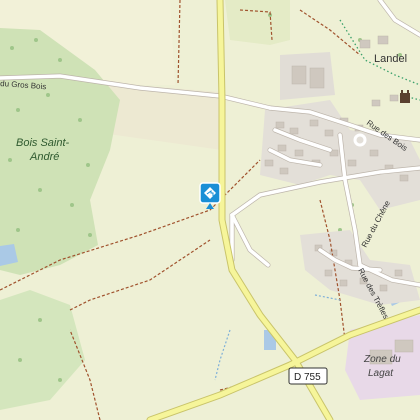  I want to click on road-shield: D 755, so click(308, 376).